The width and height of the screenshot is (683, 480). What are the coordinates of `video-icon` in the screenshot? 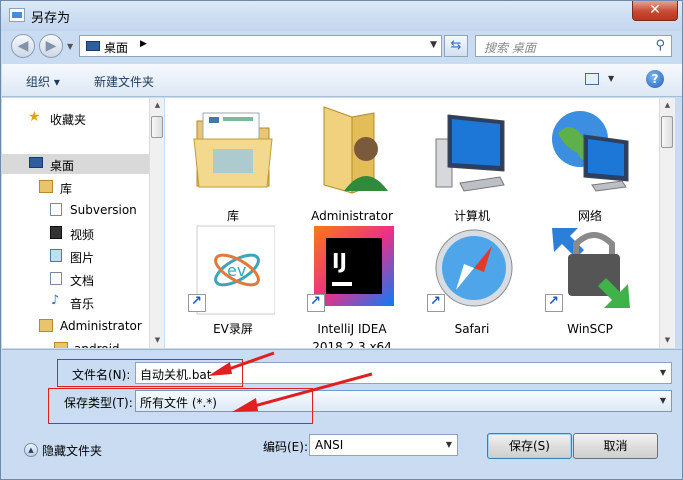 It's located at (56, 232).